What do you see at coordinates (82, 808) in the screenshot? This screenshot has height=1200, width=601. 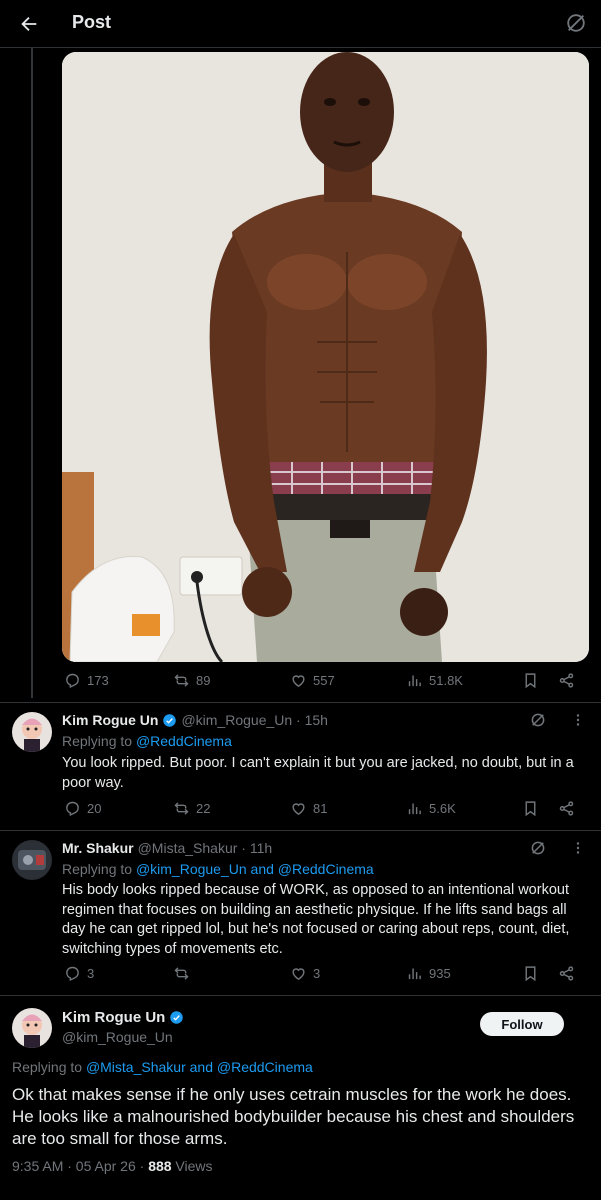 I see `reply-button: 20` at bounding box center [82, 808].